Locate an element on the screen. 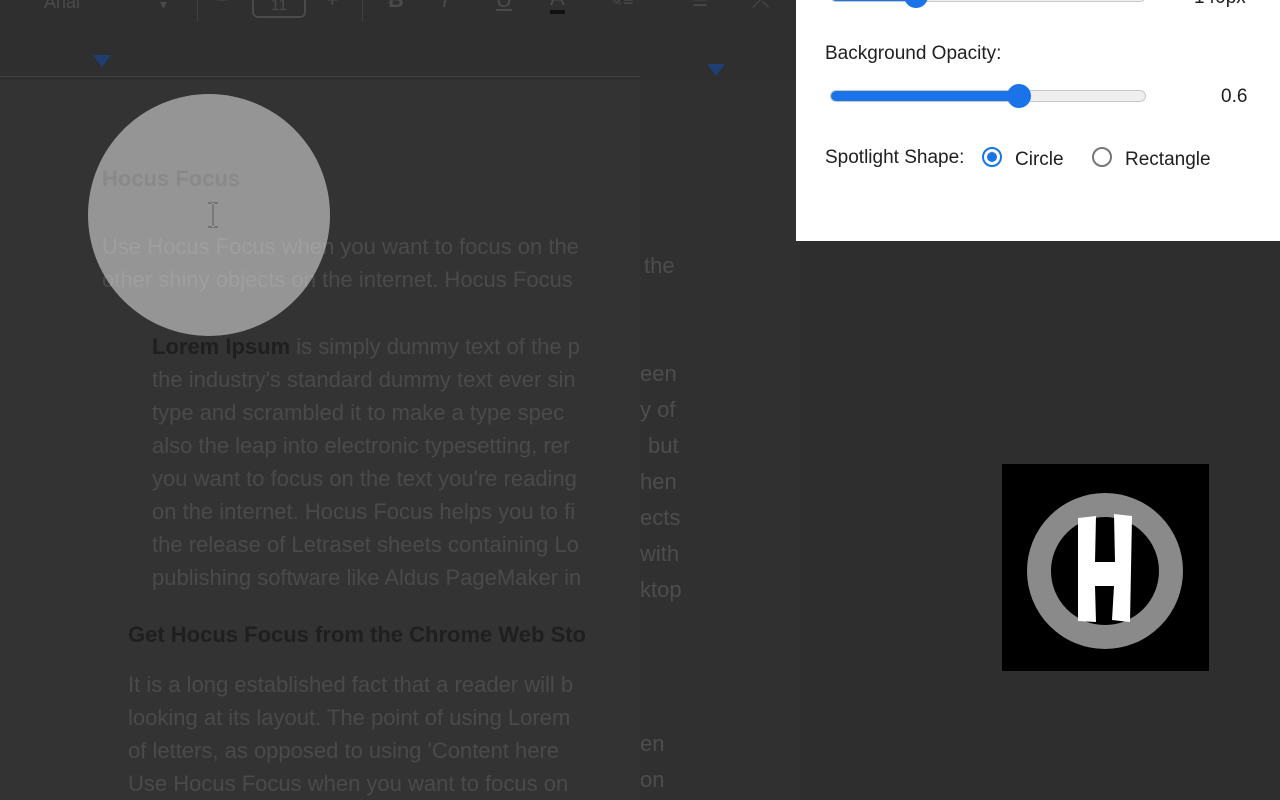  text-color-button: A is located at coordinates (557, 7).